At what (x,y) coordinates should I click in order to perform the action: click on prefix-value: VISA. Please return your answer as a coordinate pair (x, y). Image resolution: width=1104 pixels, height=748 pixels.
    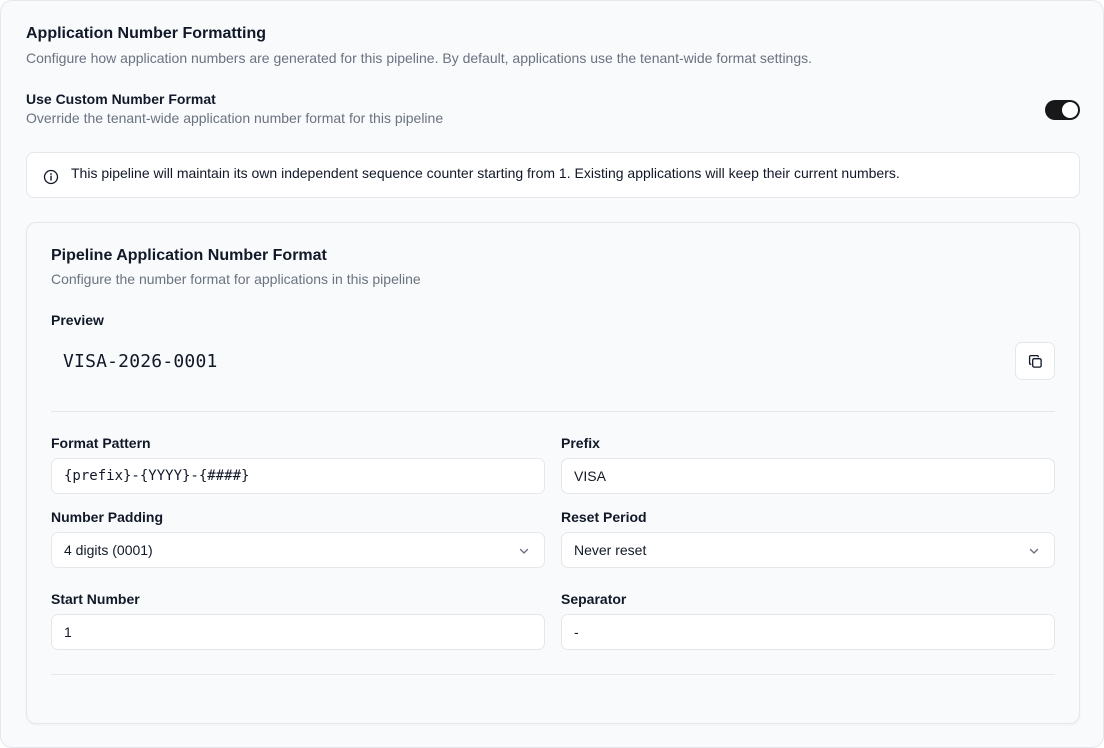
    Looking at the image, I should click on (590, 476).